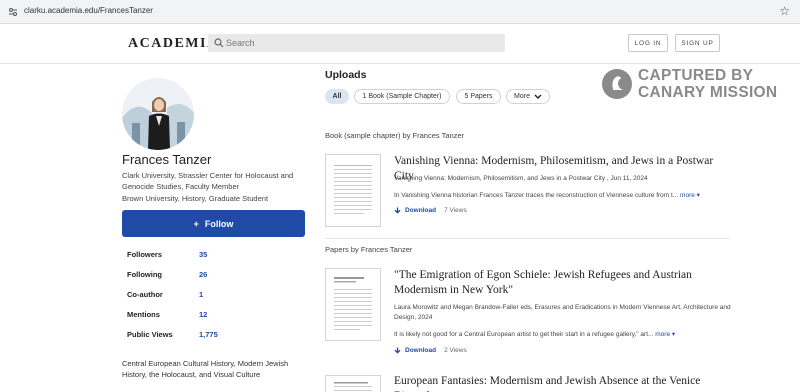  I want to click on academia-logo: ACADEMIA, so click(173, 44).